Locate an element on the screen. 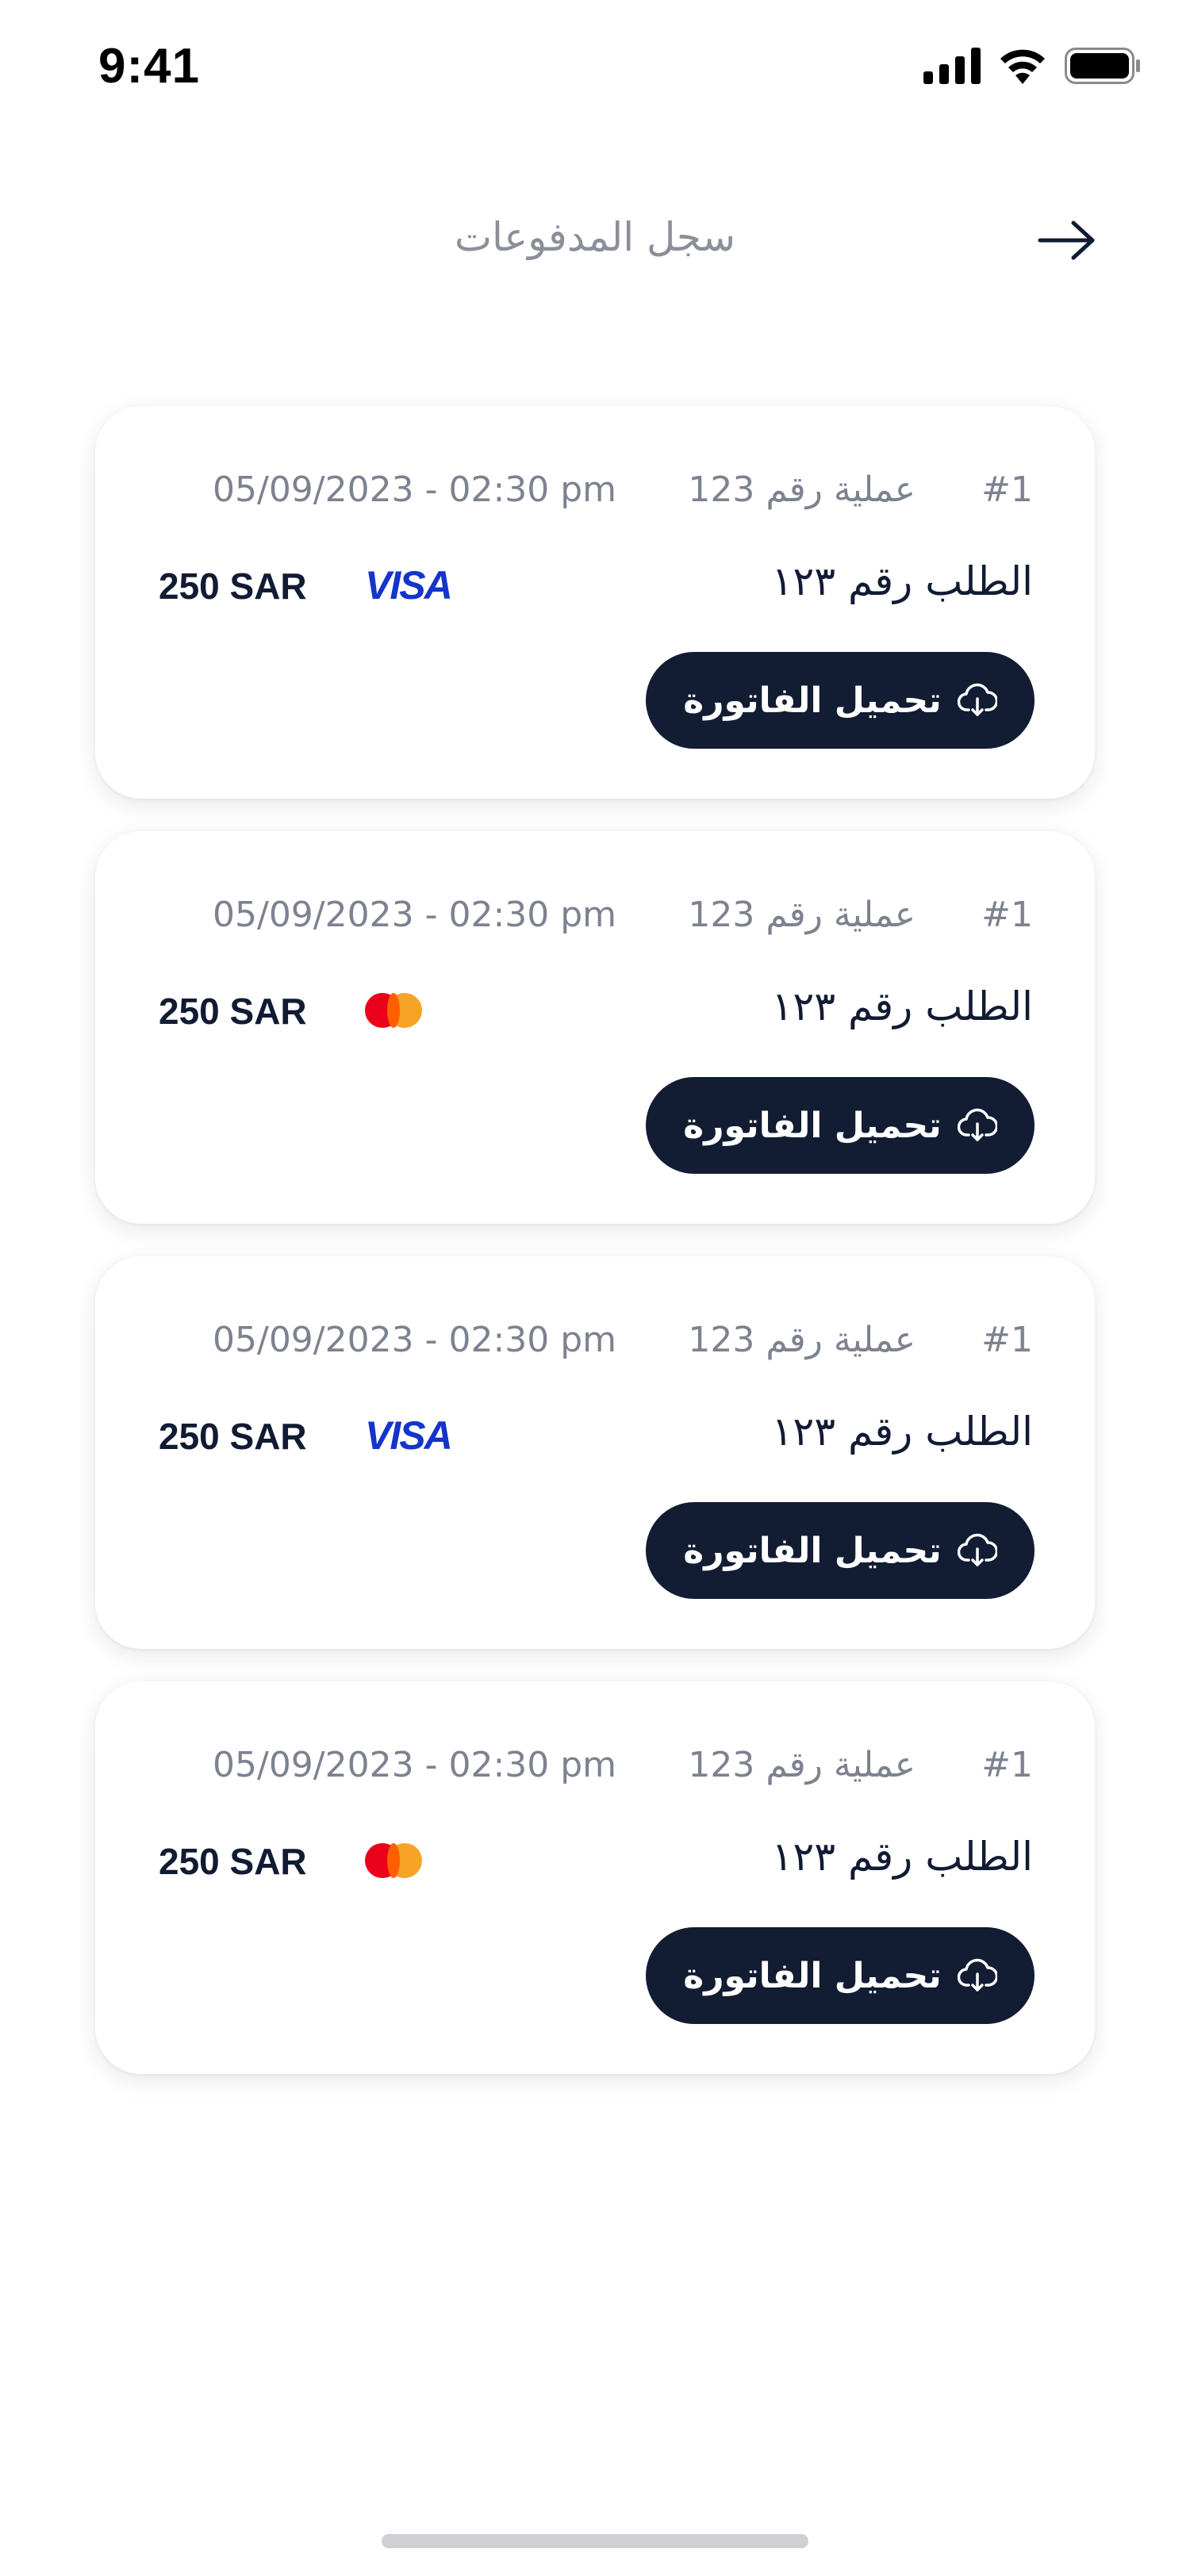  header: سجل المدفوعات is located at coordinates (595, 241).